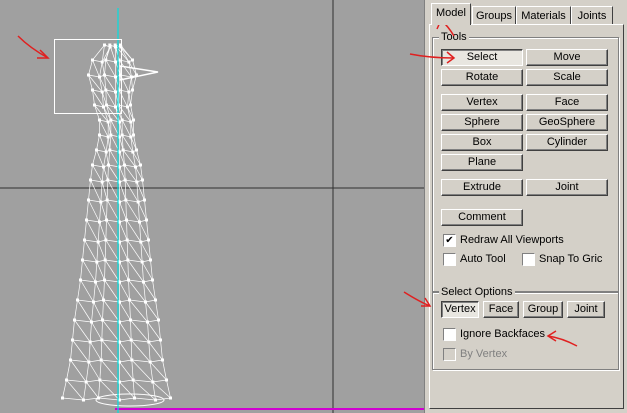 This screenshot has width=627, height=413. I want to click on select-tool-button: Select, so click(482, 57).